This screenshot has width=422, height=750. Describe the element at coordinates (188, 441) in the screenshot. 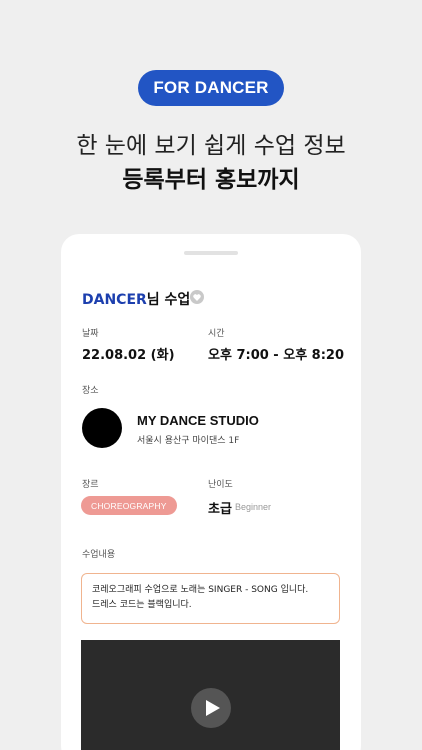

I see `studio-address: 서울시 용산구 마이댄스 1F` at that location.